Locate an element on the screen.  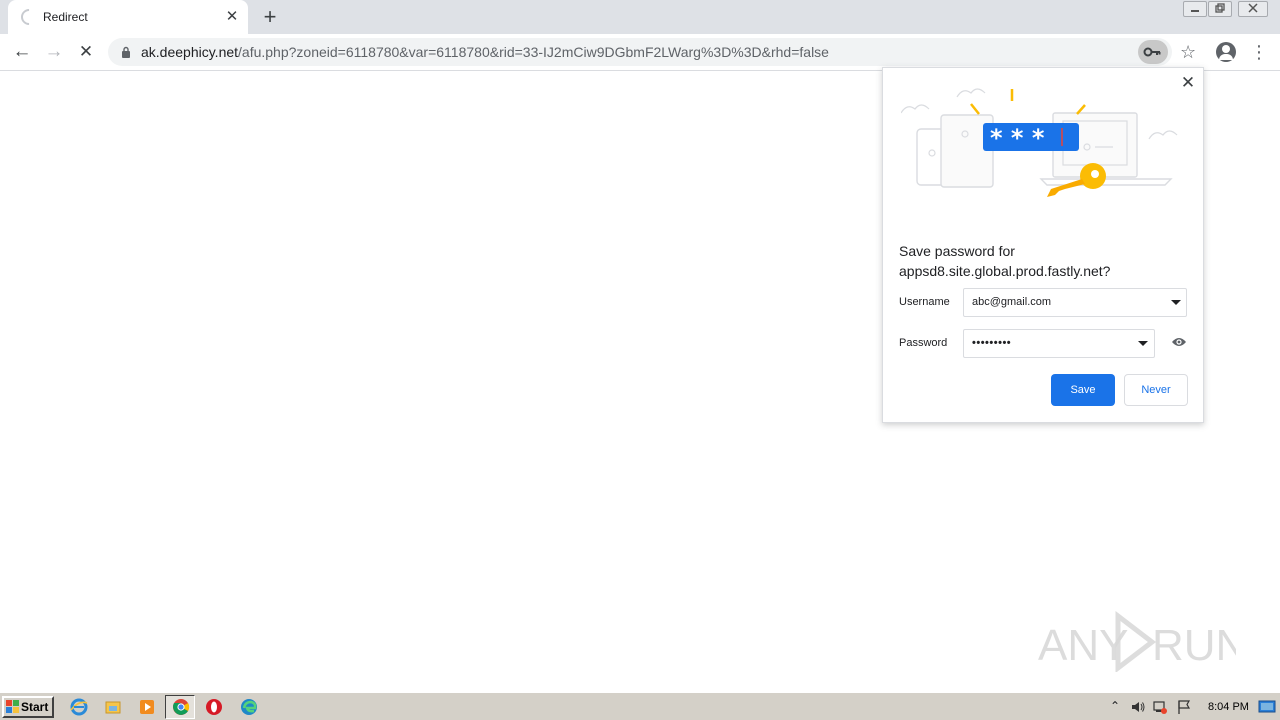
lock-icon is located at coordinates (126, 52).